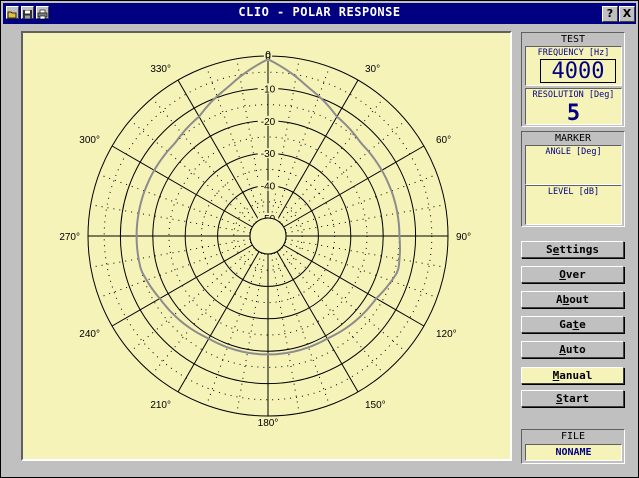 The width and height of the screenshot is (639, 478). I want to click on start-button: Start, so click(572, 398).